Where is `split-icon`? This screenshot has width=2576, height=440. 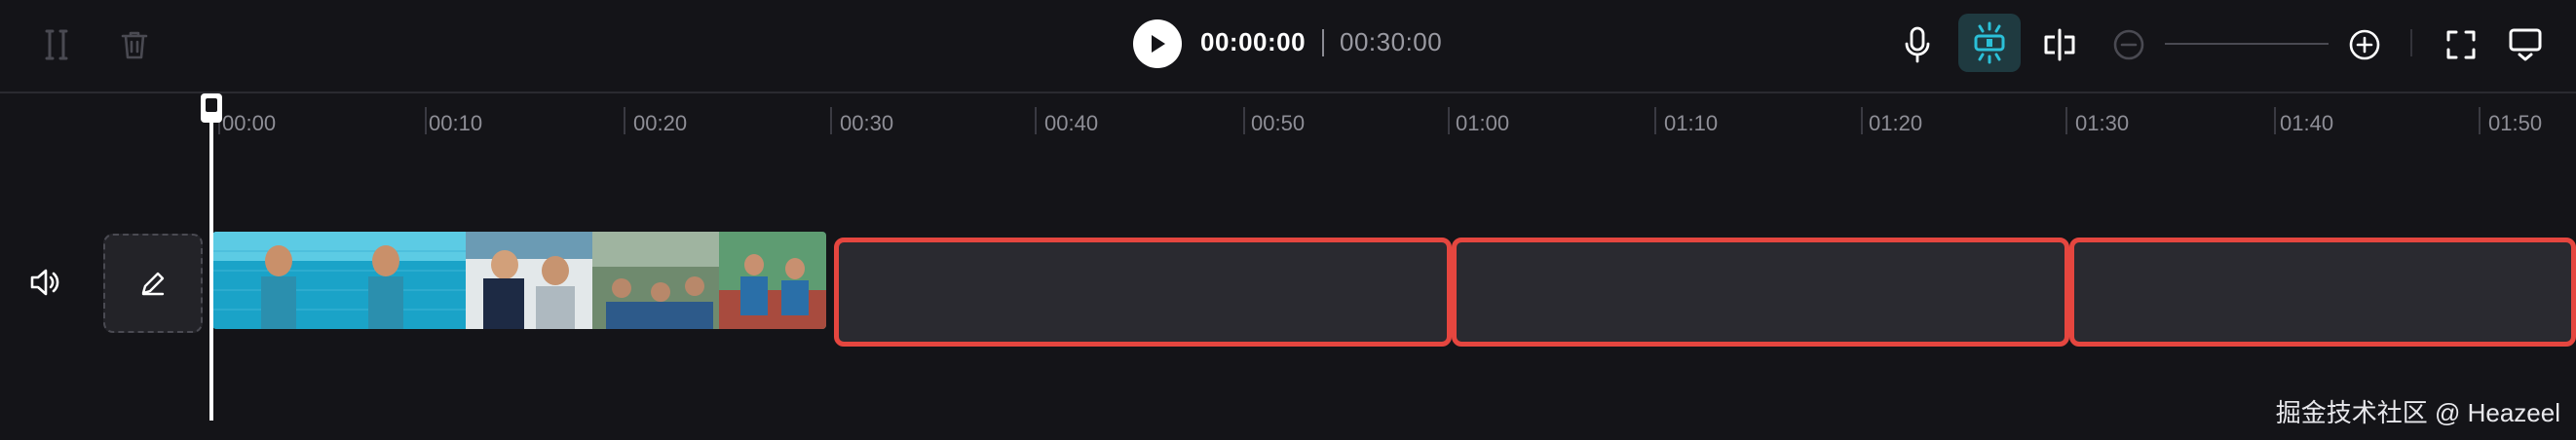 split-icon is located at coordinates (56, 44).